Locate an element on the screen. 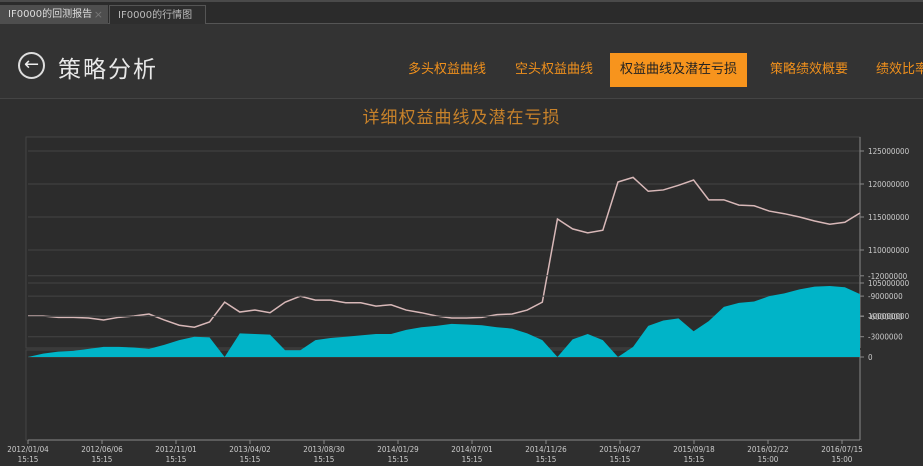  y-tick-label: -3000000 is located at coordinates (885, 337).